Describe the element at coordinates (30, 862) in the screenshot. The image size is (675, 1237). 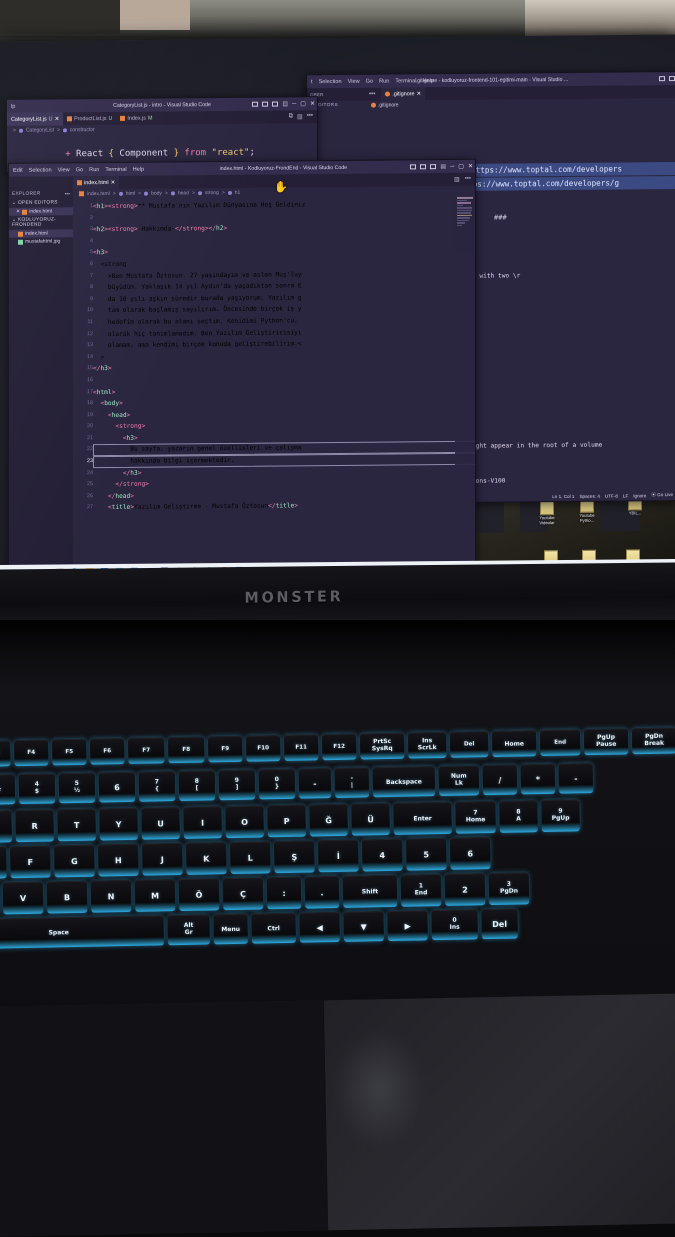
I see `key-f: F` at that location.